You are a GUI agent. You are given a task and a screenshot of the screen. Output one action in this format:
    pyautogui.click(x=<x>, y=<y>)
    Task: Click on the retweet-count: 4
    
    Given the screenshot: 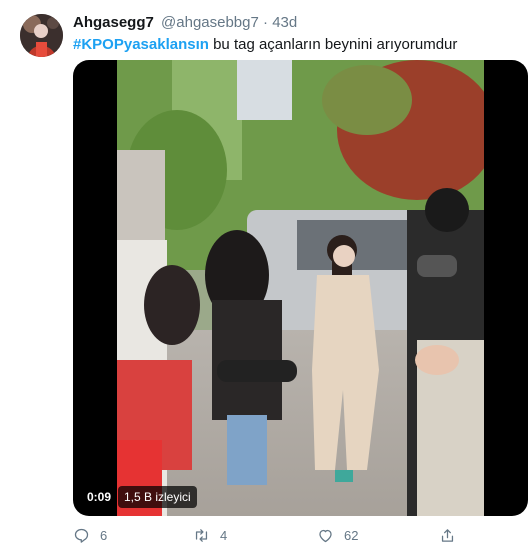 What is the action you would take?
    pyautogui.click(x=224, y=535)
    